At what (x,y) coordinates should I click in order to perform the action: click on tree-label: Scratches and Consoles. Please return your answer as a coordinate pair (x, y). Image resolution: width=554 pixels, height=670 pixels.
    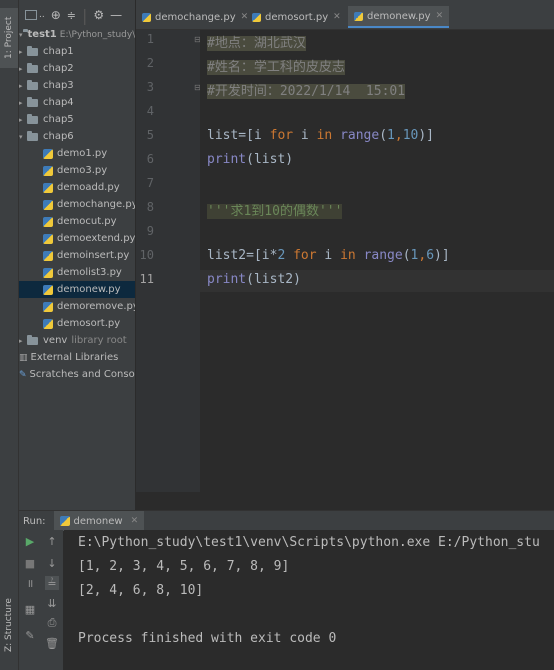
    Looking at the image, I should click on (82, 374).